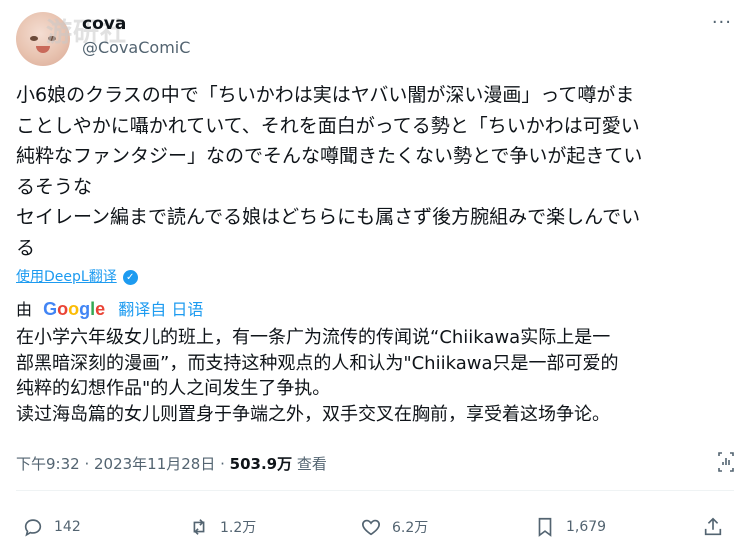 The width and height of the screenshot is (750, 552). What do you see at coordinates (51, 527) in the screenshot?
I see `reply-button: 142` at bounding box center [51, 527].